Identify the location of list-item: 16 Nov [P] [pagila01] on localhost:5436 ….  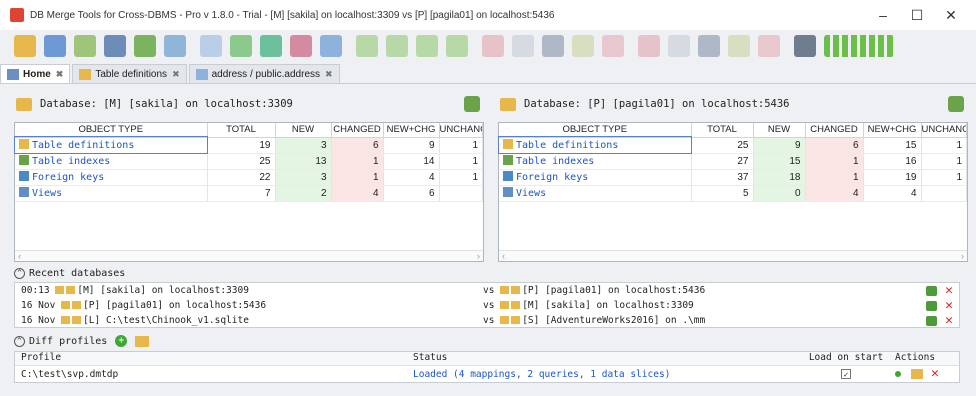
(487, 305).